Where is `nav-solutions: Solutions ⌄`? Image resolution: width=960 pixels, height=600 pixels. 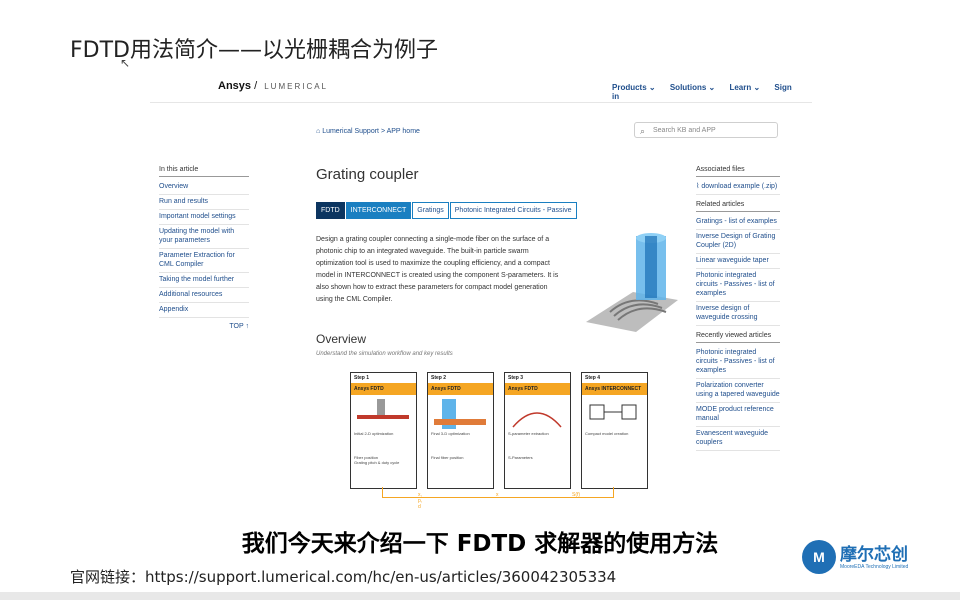 nav-solutions: Solutions ⌄ is located at coordinates (692, 87).